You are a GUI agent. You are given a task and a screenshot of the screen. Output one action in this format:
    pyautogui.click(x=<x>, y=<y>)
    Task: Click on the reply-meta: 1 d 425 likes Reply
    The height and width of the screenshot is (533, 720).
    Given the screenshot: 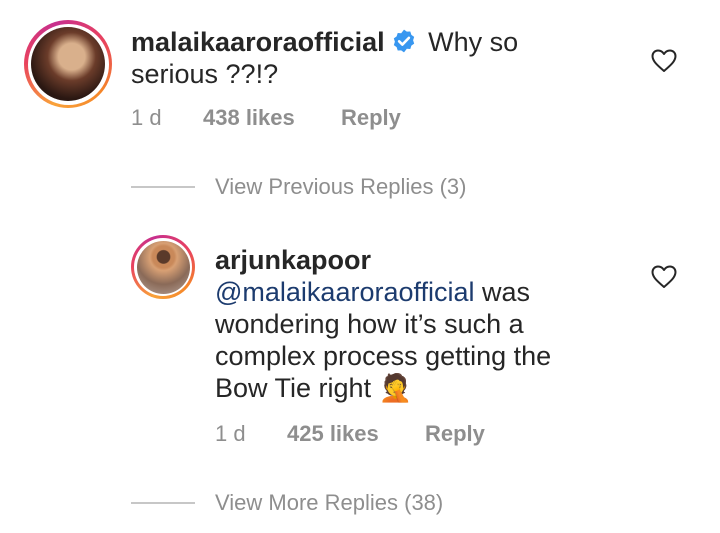 What is the action you would take?
    pyautogui.click(x=350, y=434)
    